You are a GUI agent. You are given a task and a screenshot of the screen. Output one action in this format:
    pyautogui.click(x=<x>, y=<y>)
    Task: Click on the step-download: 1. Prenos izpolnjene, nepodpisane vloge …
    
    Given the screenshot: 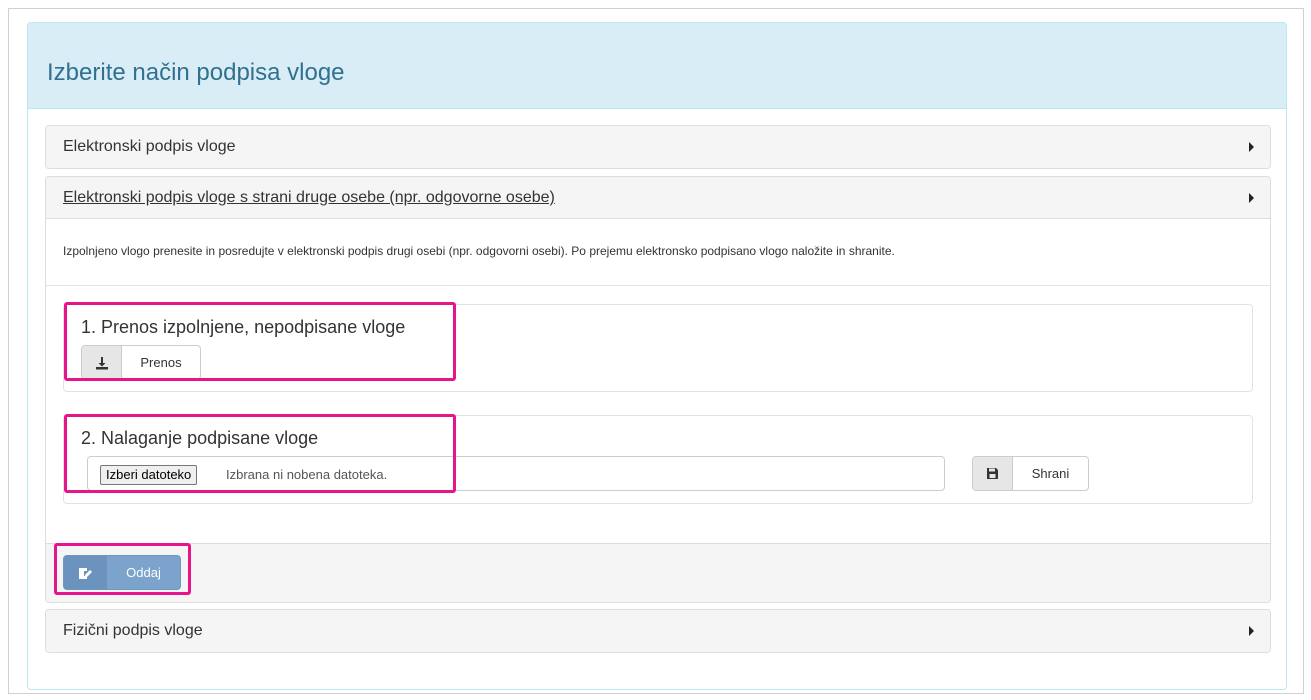 What is the action you would take?
    pyautogui.click(x=658, y=348)
    